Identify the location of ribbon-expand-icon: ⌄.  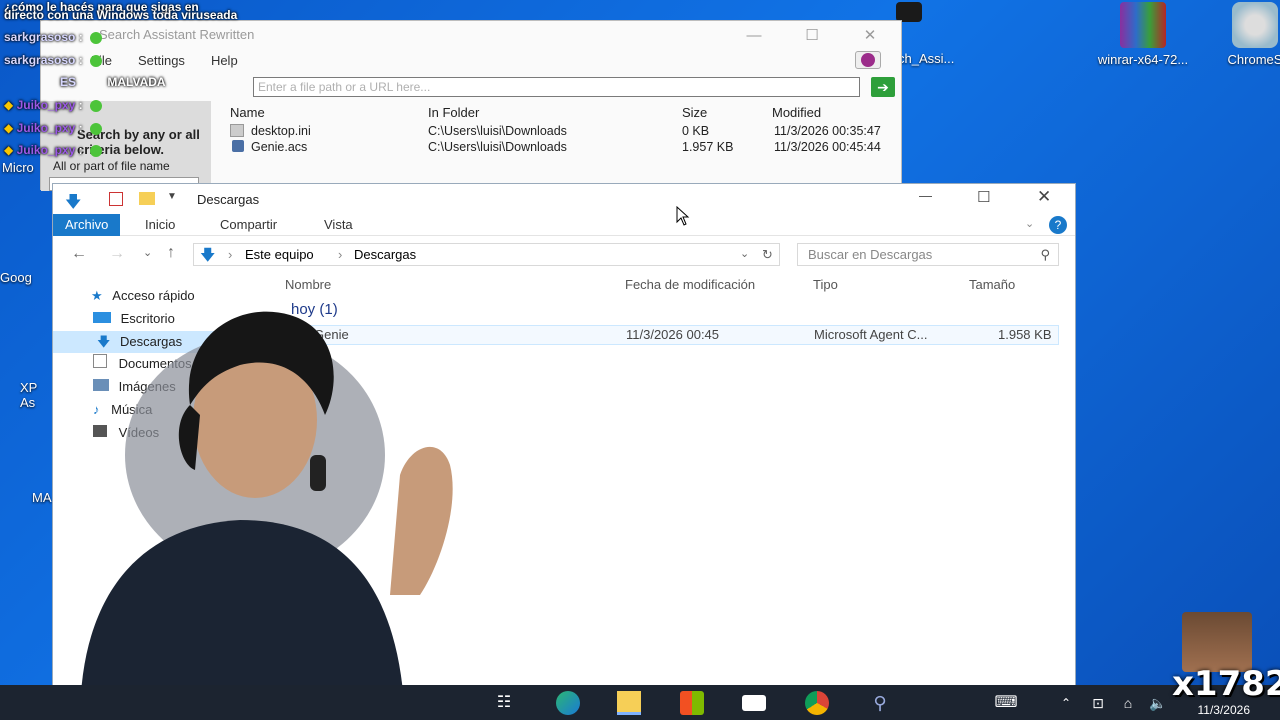
(1029, 223).